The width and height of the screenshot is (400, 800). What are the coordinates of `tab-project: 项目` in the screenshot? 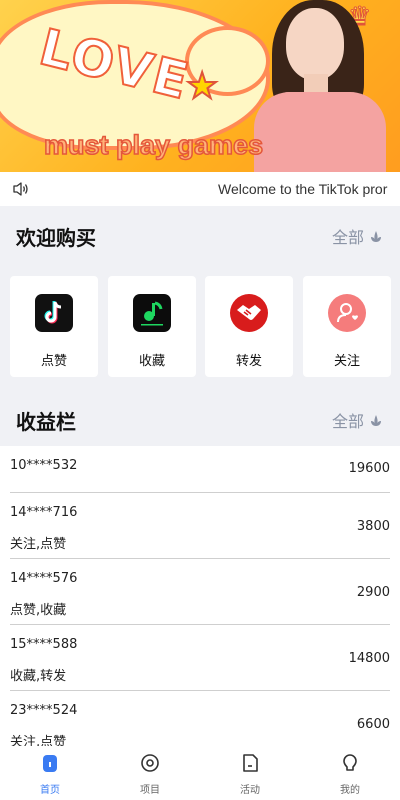 It's located at (150, 773).